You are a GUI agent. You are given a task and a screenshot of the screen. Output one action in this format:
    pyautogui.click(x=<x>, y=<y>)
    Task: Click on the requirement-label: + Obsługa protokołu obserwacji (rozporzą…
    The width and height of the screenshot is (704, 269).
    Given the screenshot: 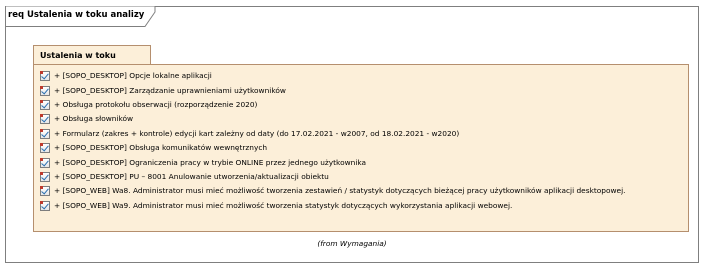 What is the action you would take?
    pyautogui.click(x=156, y=104)
    